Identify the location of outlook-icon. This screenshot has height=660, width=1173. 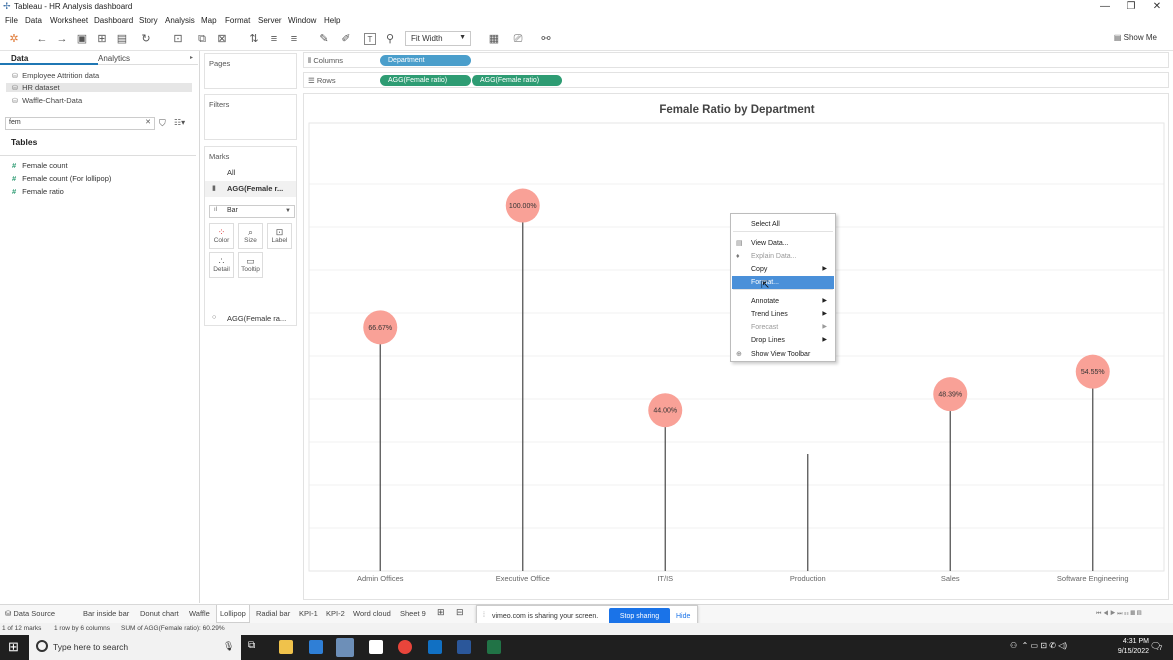
(435, 647).